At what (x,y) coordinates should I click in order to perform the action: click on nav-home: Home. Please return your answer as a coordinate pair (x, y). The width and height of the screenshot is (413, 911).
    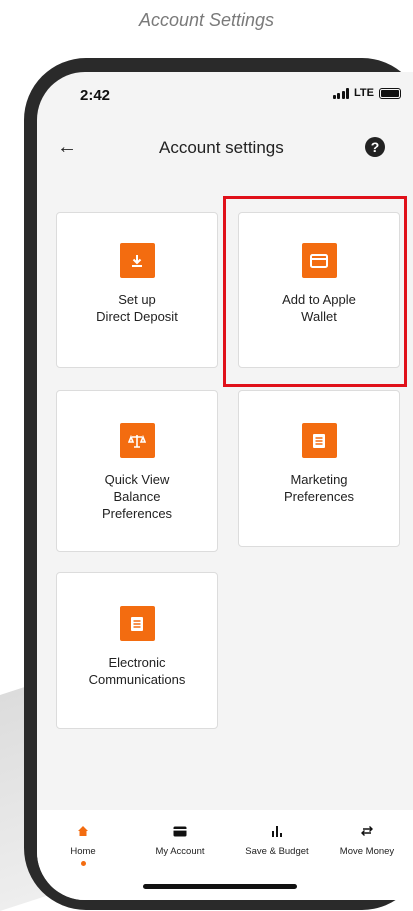
    Looking at the image, I should click on (83, 844).